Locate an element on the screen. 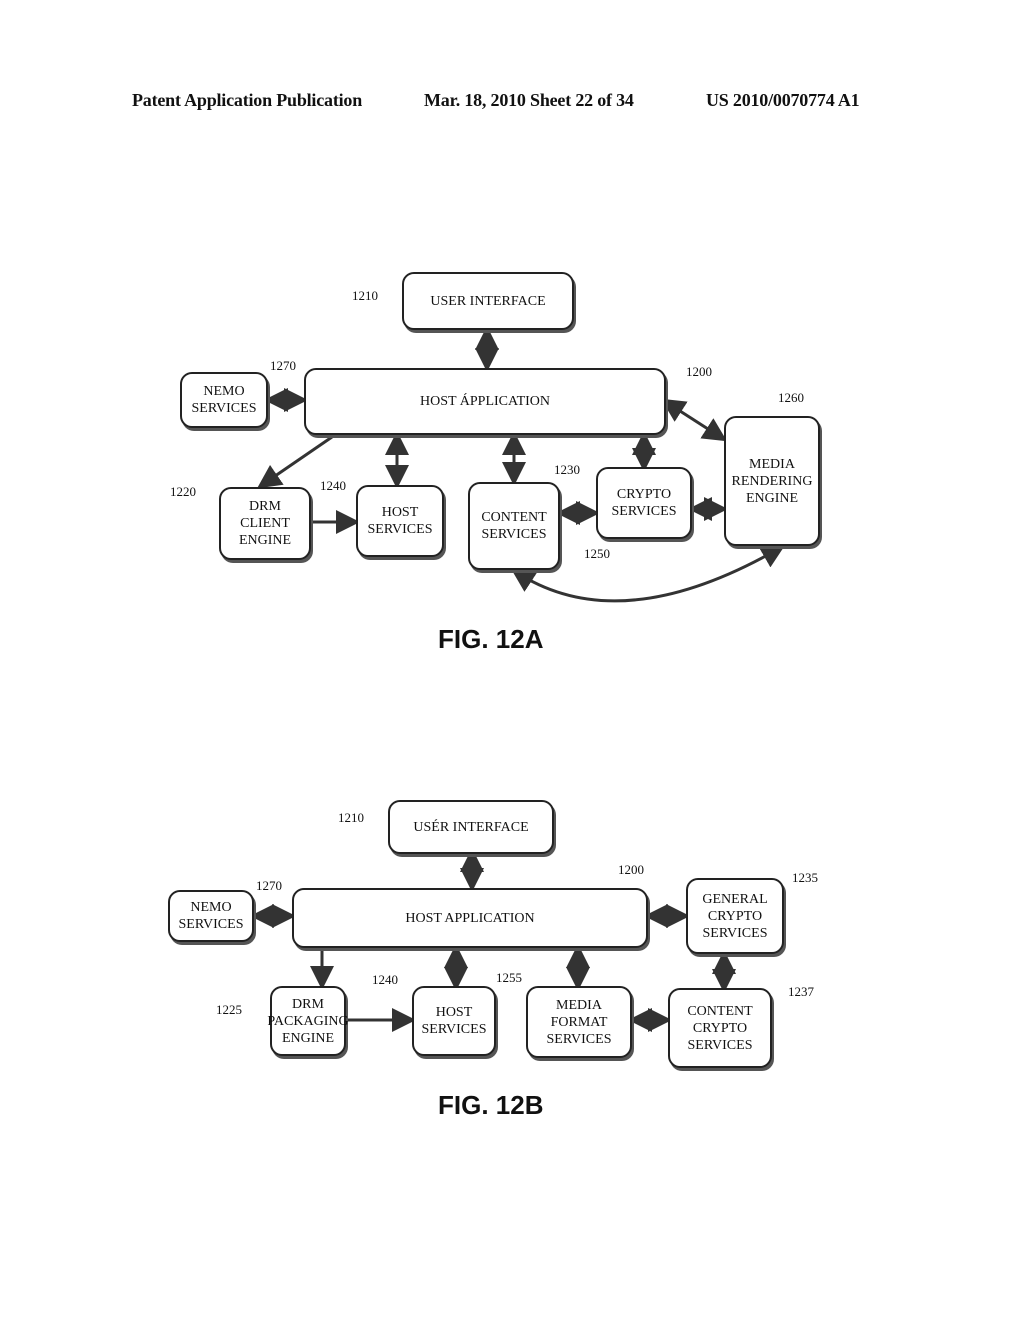 The image size is (1024, 1320). ref-1200-12a: 1200 is located at coordinates (699, 371).